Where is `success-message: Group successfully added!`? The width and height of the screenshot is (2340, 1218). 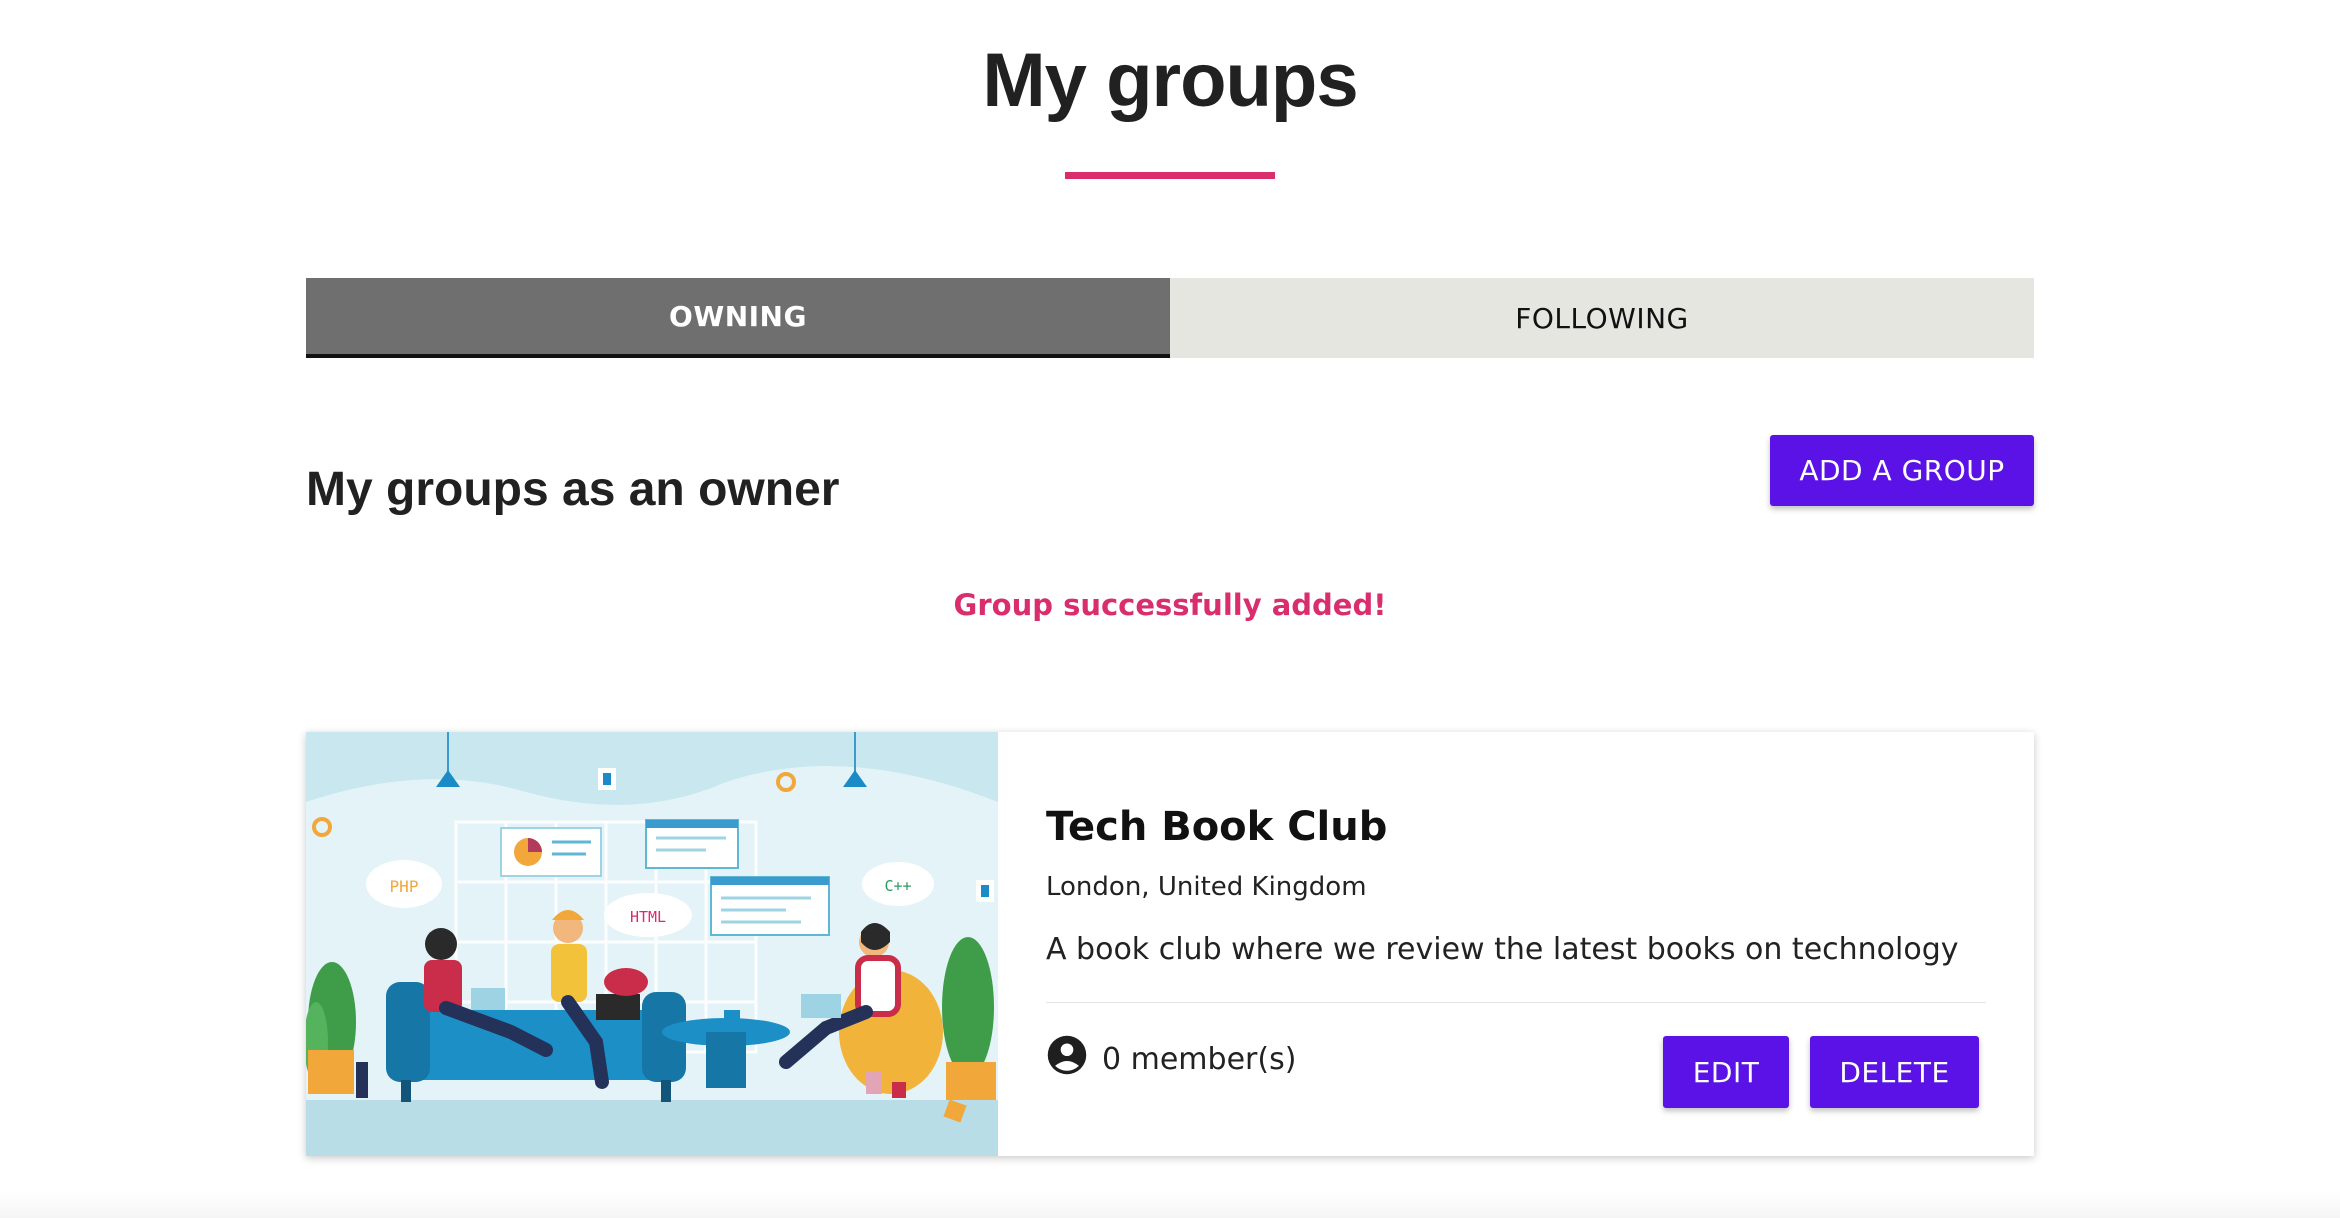
success-message: Group successfully added! is located at coordinates (1170, 605).